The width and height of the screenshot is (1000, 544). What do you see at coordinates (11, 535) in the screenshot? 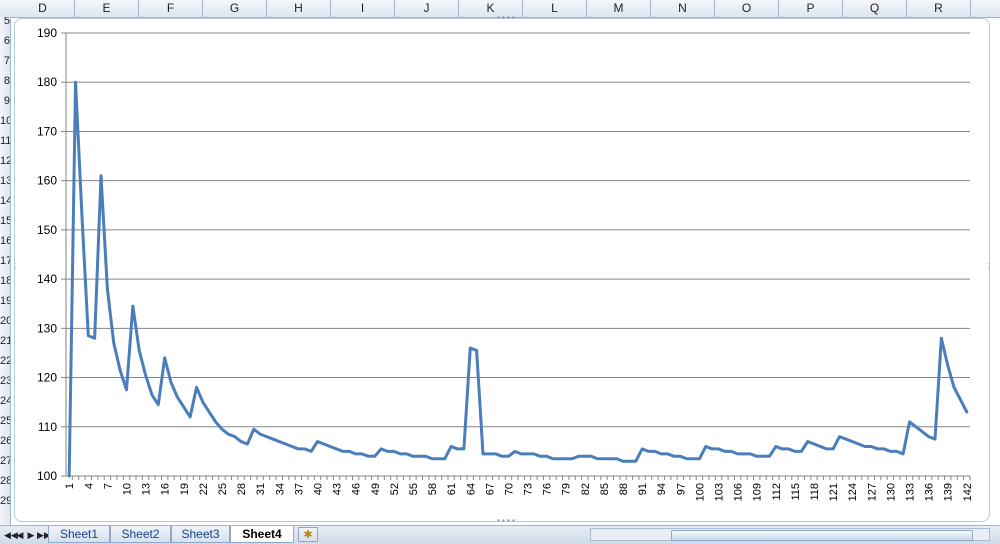
I see `sheet-nav-button-0: ◀◀` at bounding box center [11, 535].